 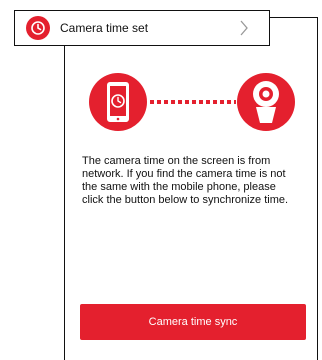 What do you see at coordinates (266, 102) in the screenshot?
I see `camera-icon` at bounding box center [266, 102].